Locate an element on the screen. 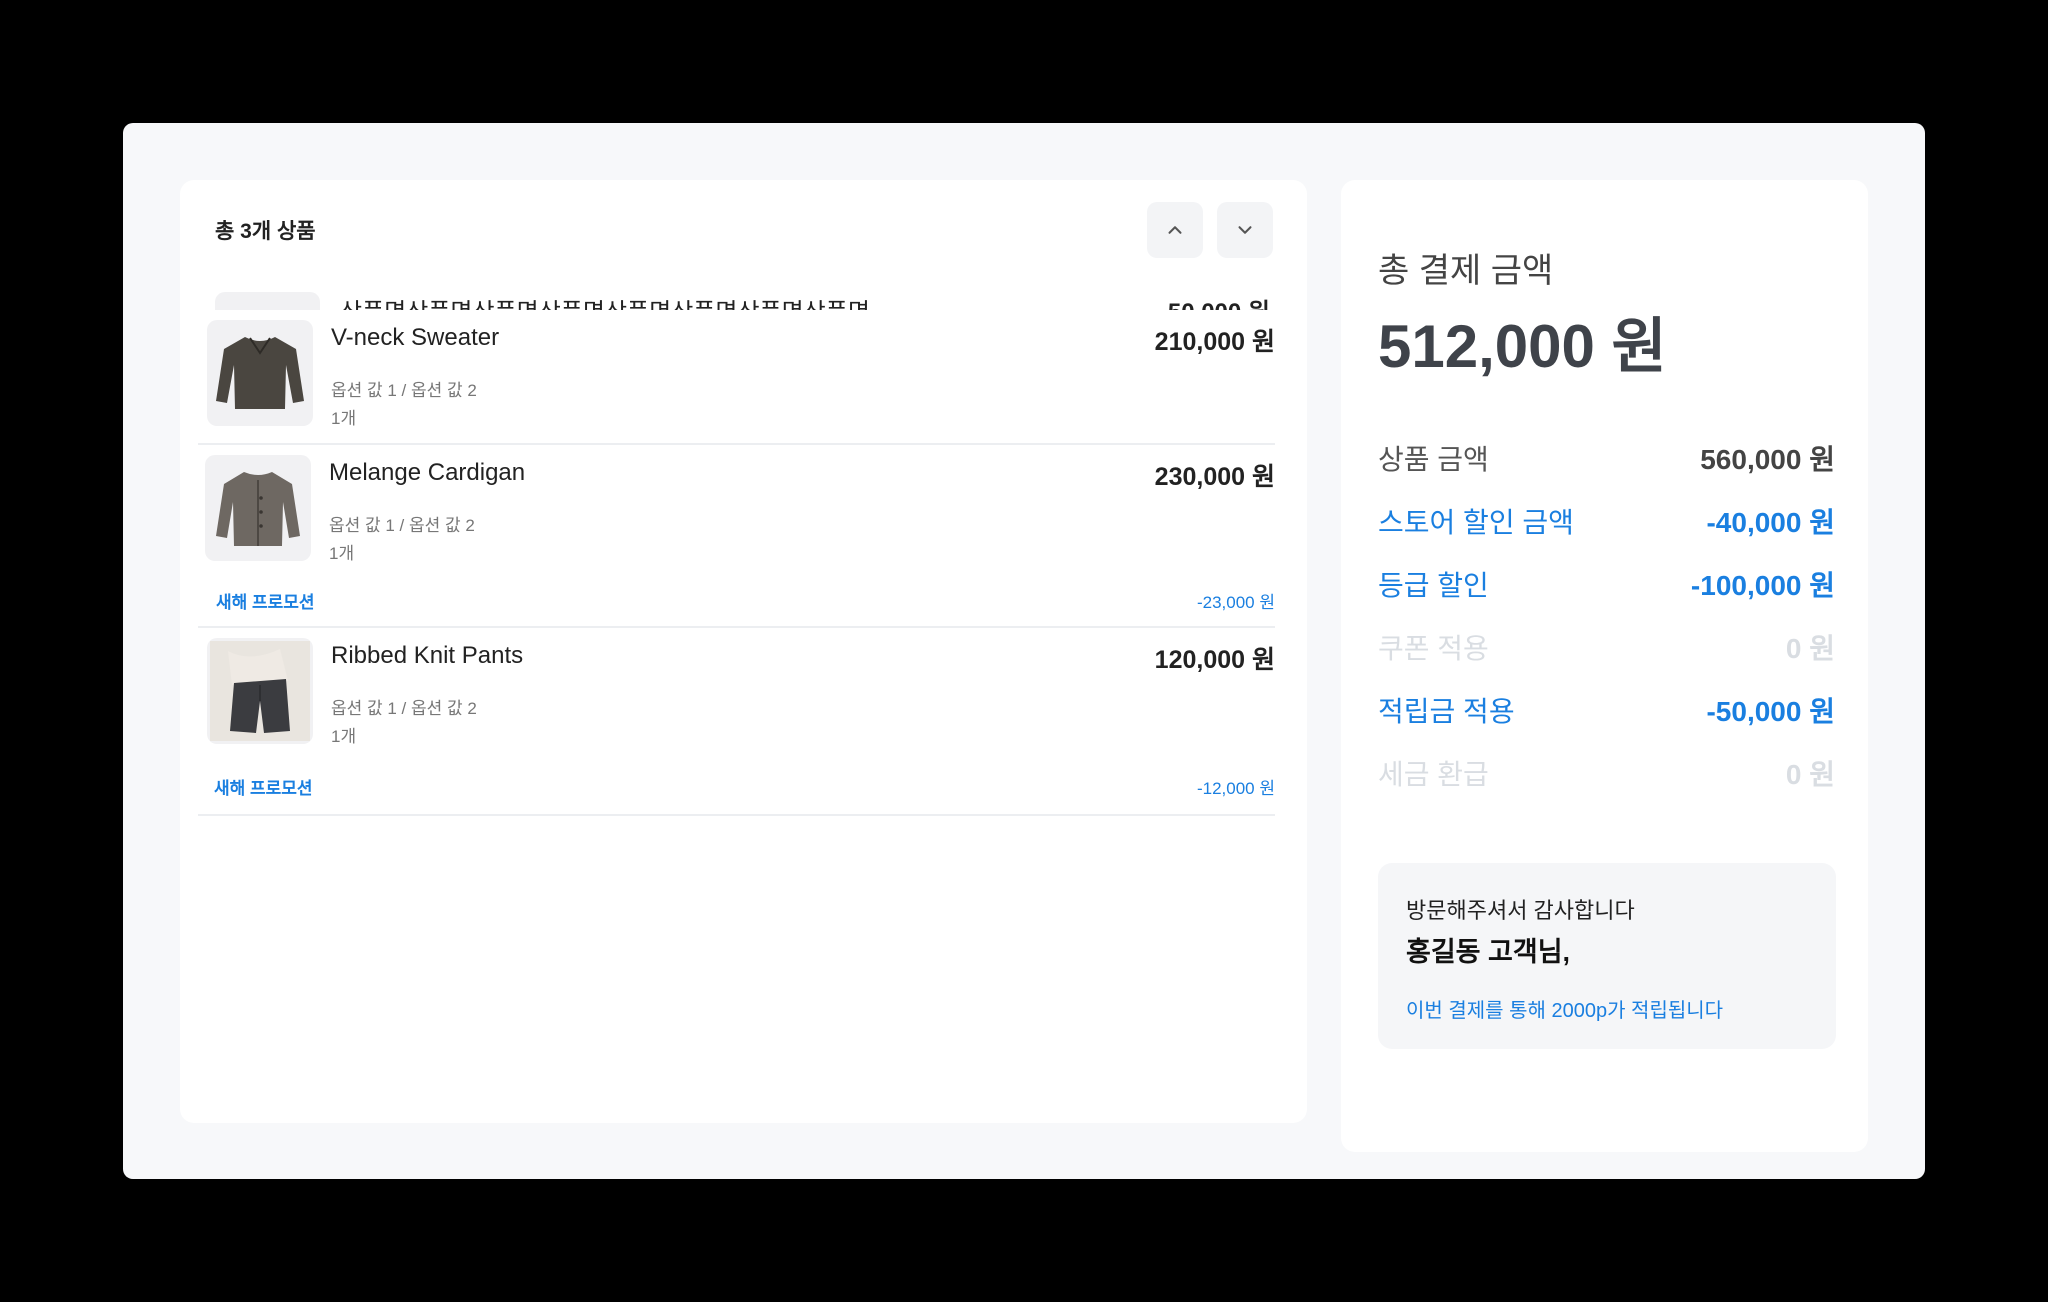 The width and height of the screenshot is (2048, 1302). item-name: Melange Cardigan is located at coordinates (427, 473).